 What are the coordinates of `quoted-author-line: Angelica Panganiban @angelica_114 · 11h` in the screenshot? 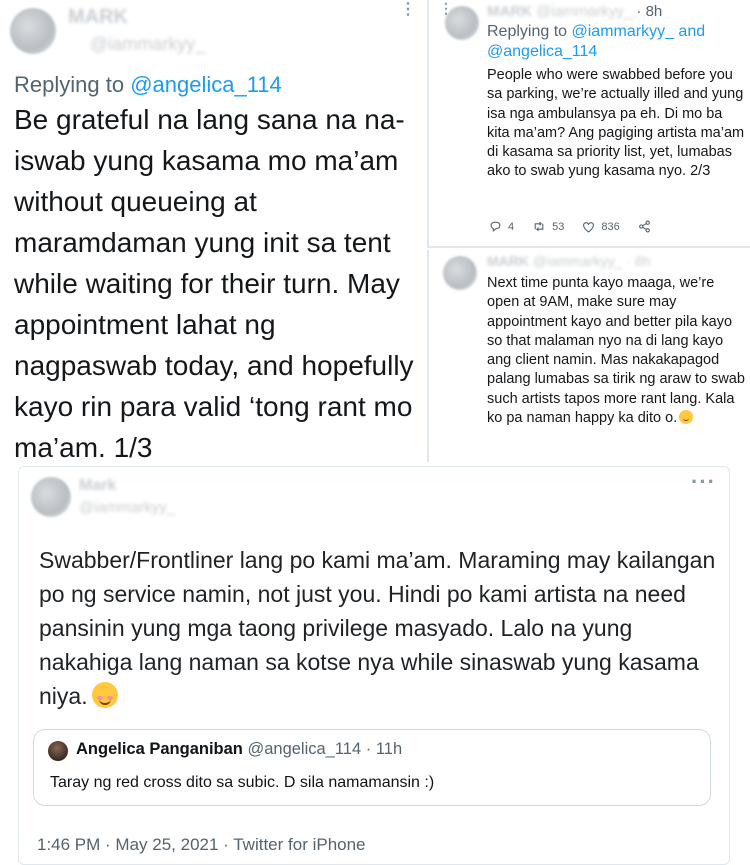 It's located at (239, 749).